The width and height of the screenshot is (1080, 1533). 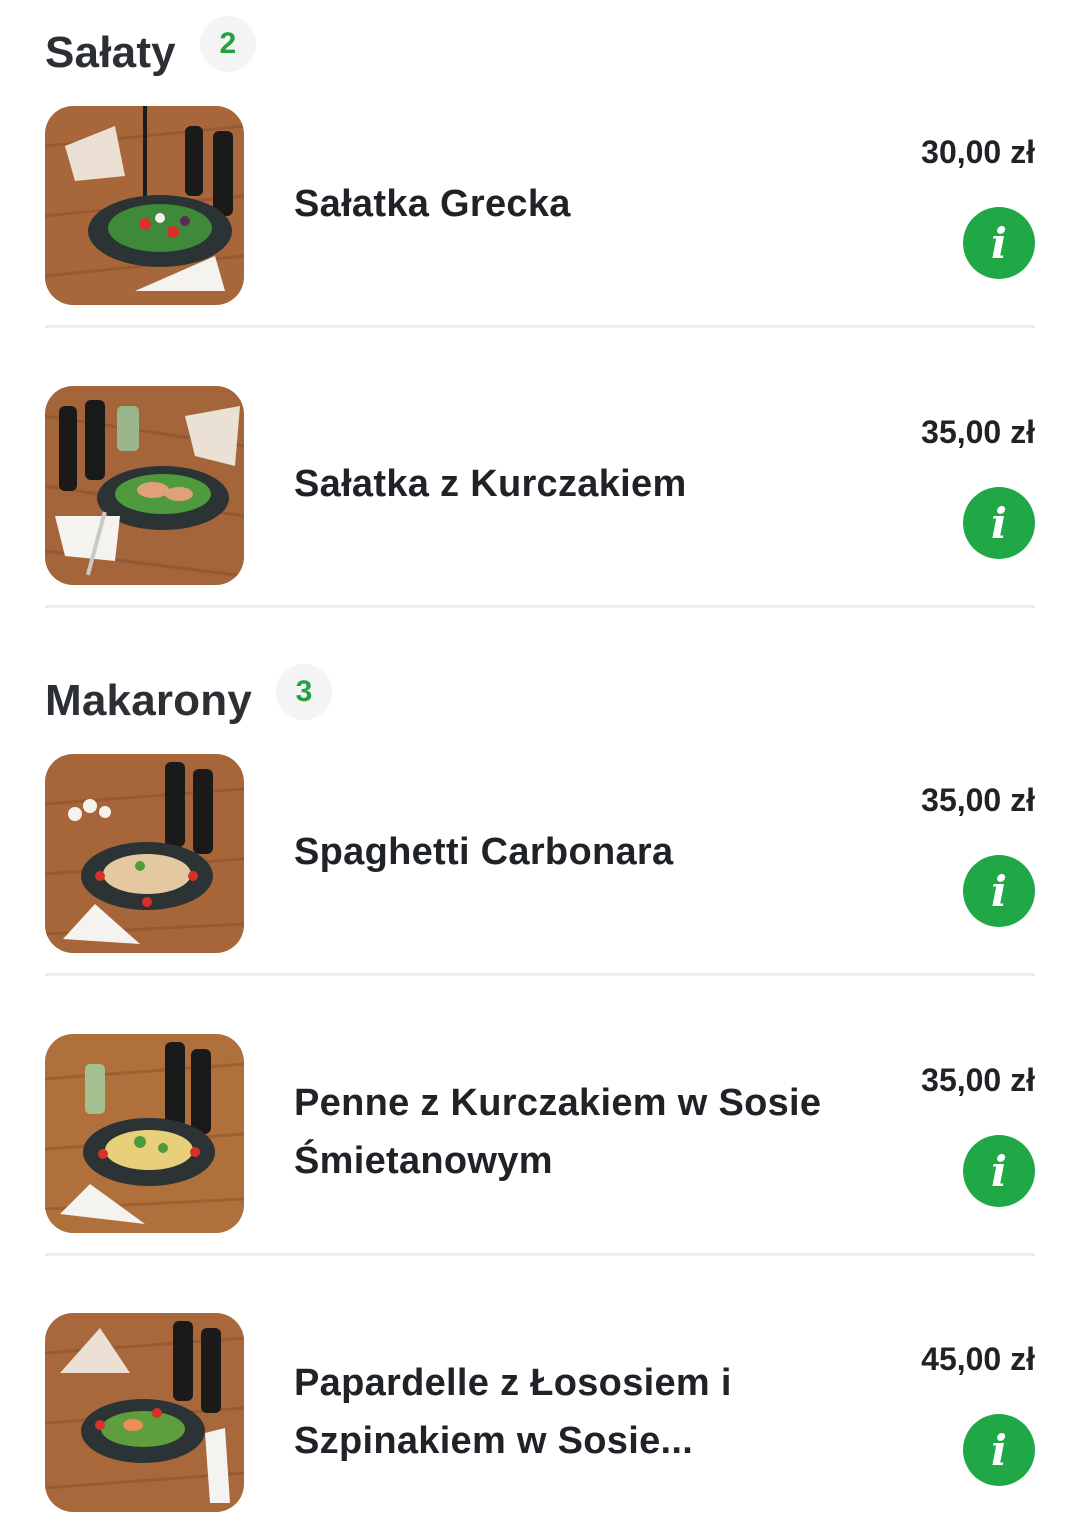 What do you see at coordinates (574, 1132) in the screenshot?
I see `dish-name: Penne z Kurczakiem w Sosie Śmietanowym` at bounding box center [574, 1132].